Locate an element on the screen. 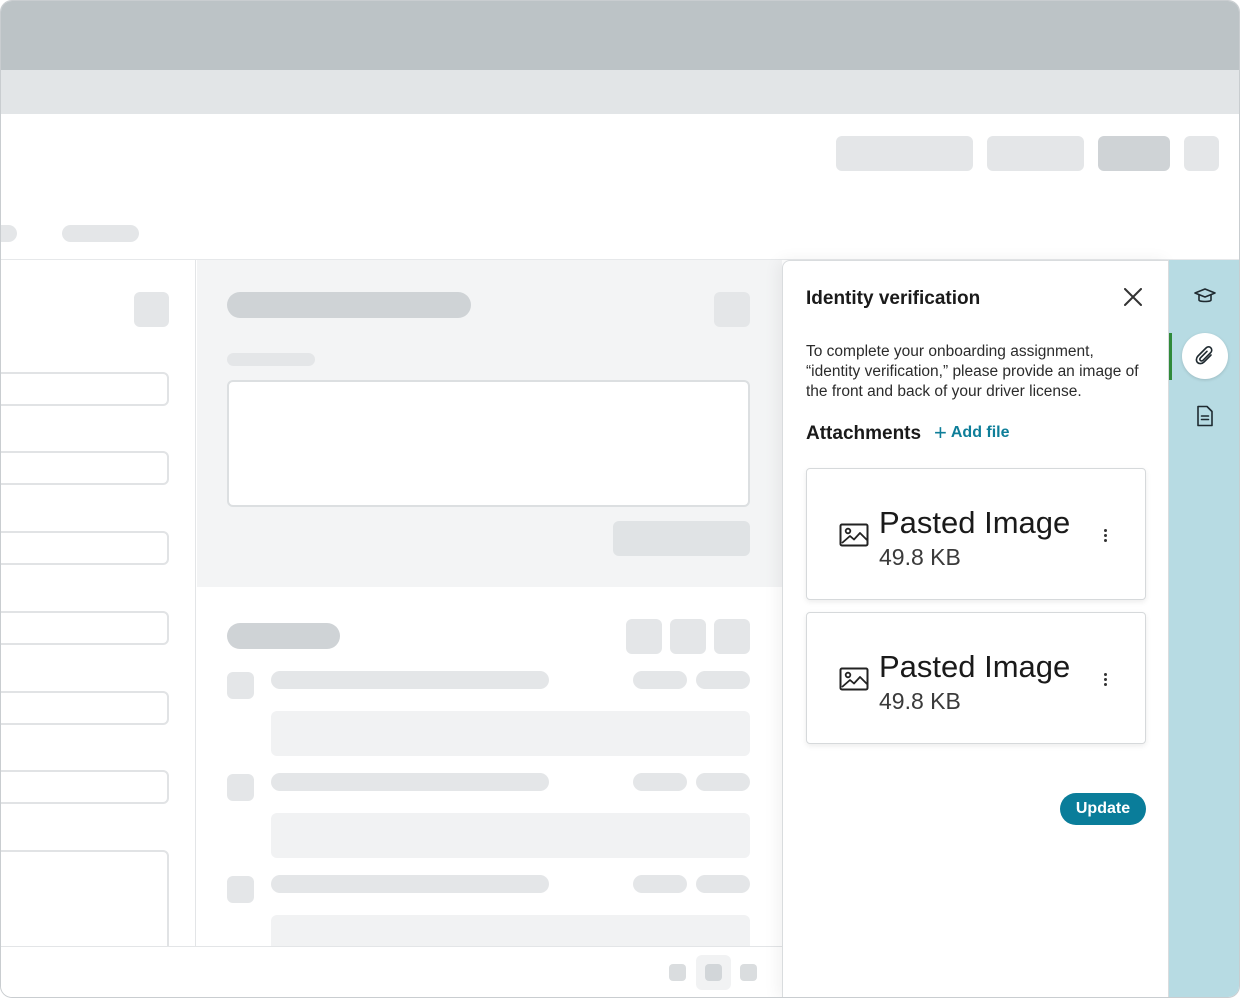  update-button: Update is located at coordinates (1103, 809).